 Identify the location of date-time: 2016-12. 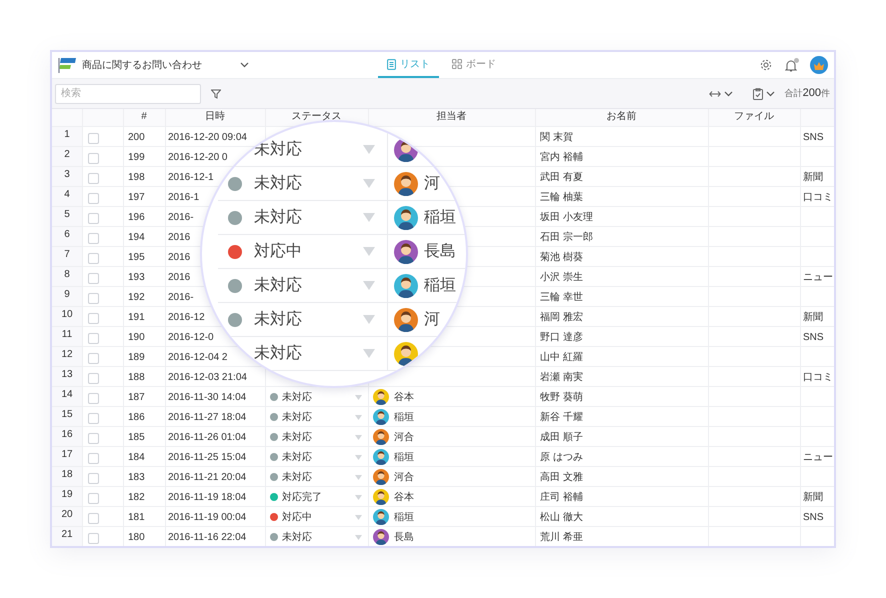
(186, 317).